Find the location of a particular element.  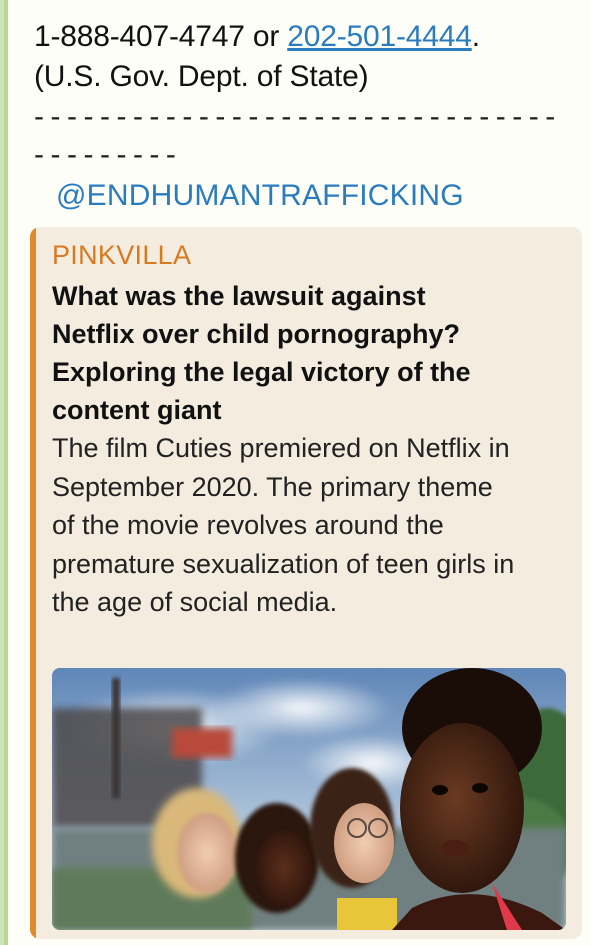

phone-link: 202-501-4444 is located at coordinates (379, 36).